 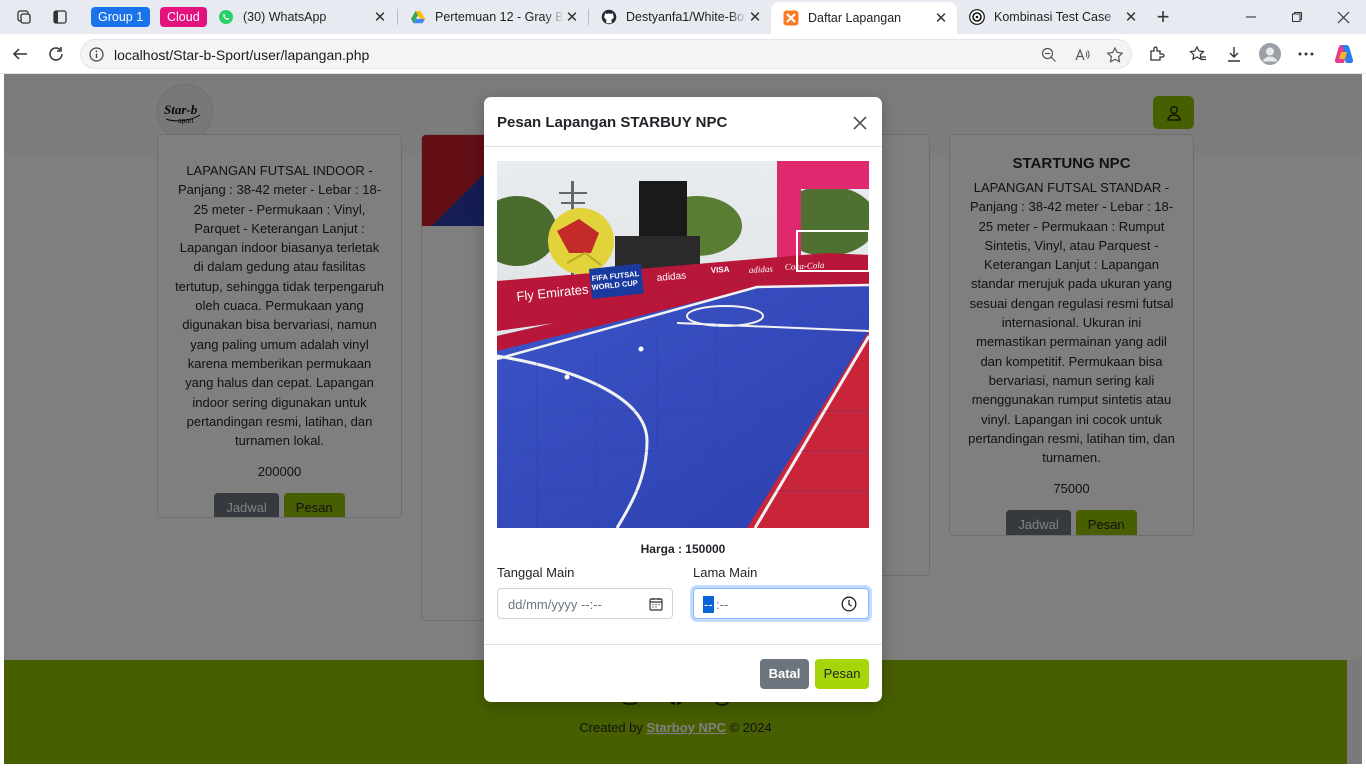 What do you see at coordinates (1343, 17) in the screenshot?
I see `close-window-button` at bounding box center [1343, 17].